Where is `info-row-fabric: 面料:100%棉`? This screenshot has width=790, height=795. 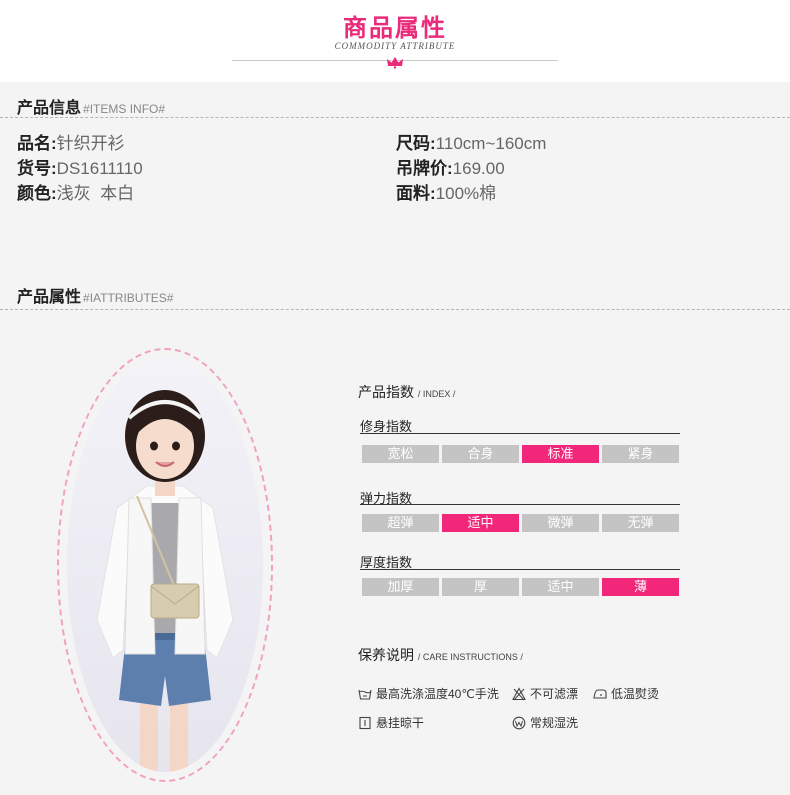 info-row-fabric: 面料:100%棉 is located at coordinates (446, 193).